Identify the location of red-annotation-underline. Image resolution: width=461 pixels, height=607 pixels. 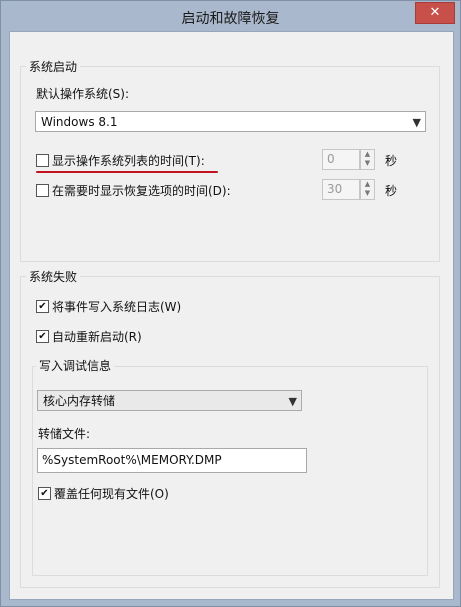
(127, 172).